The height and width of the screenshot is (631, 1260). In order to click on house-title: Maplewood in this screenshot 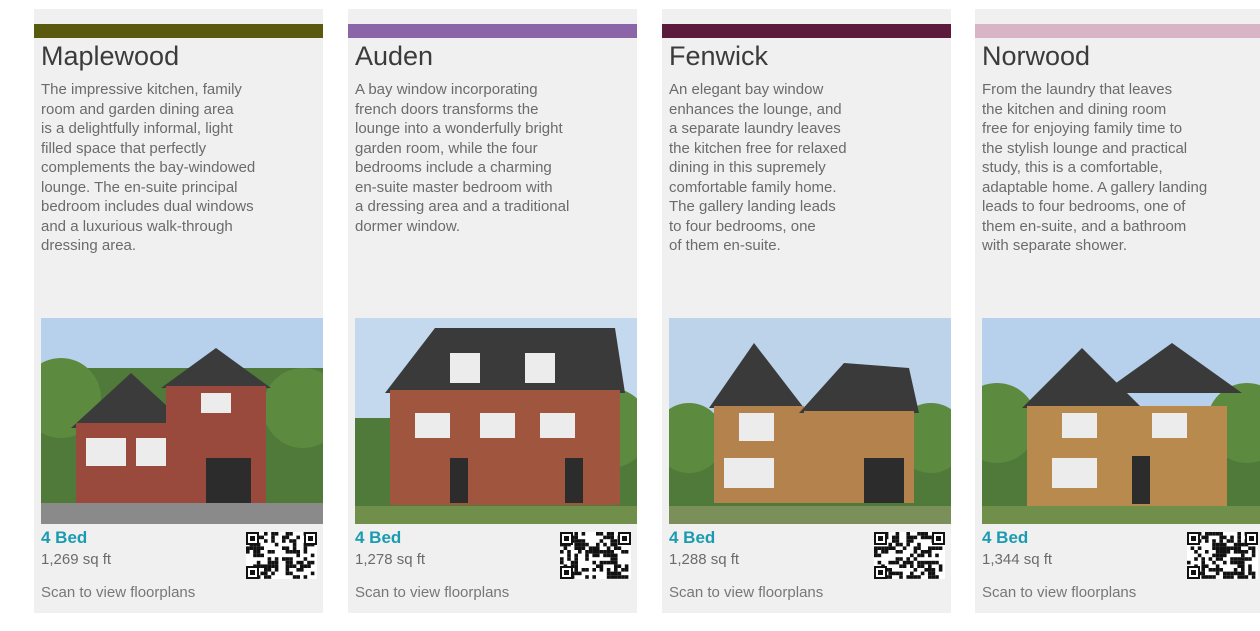, I will do `click(110, 56)`.